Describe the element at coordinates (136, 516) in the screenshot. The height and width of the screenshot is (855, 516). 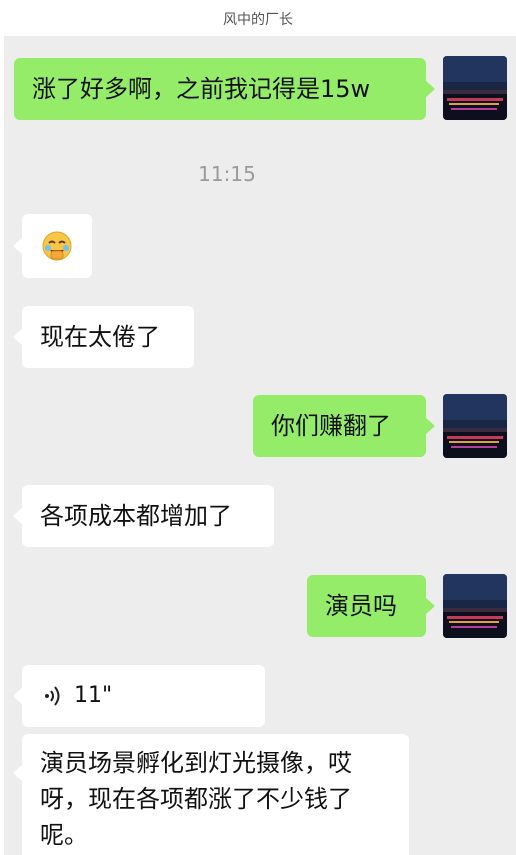
I see `message-text: 各项成本都增加了` at that location.